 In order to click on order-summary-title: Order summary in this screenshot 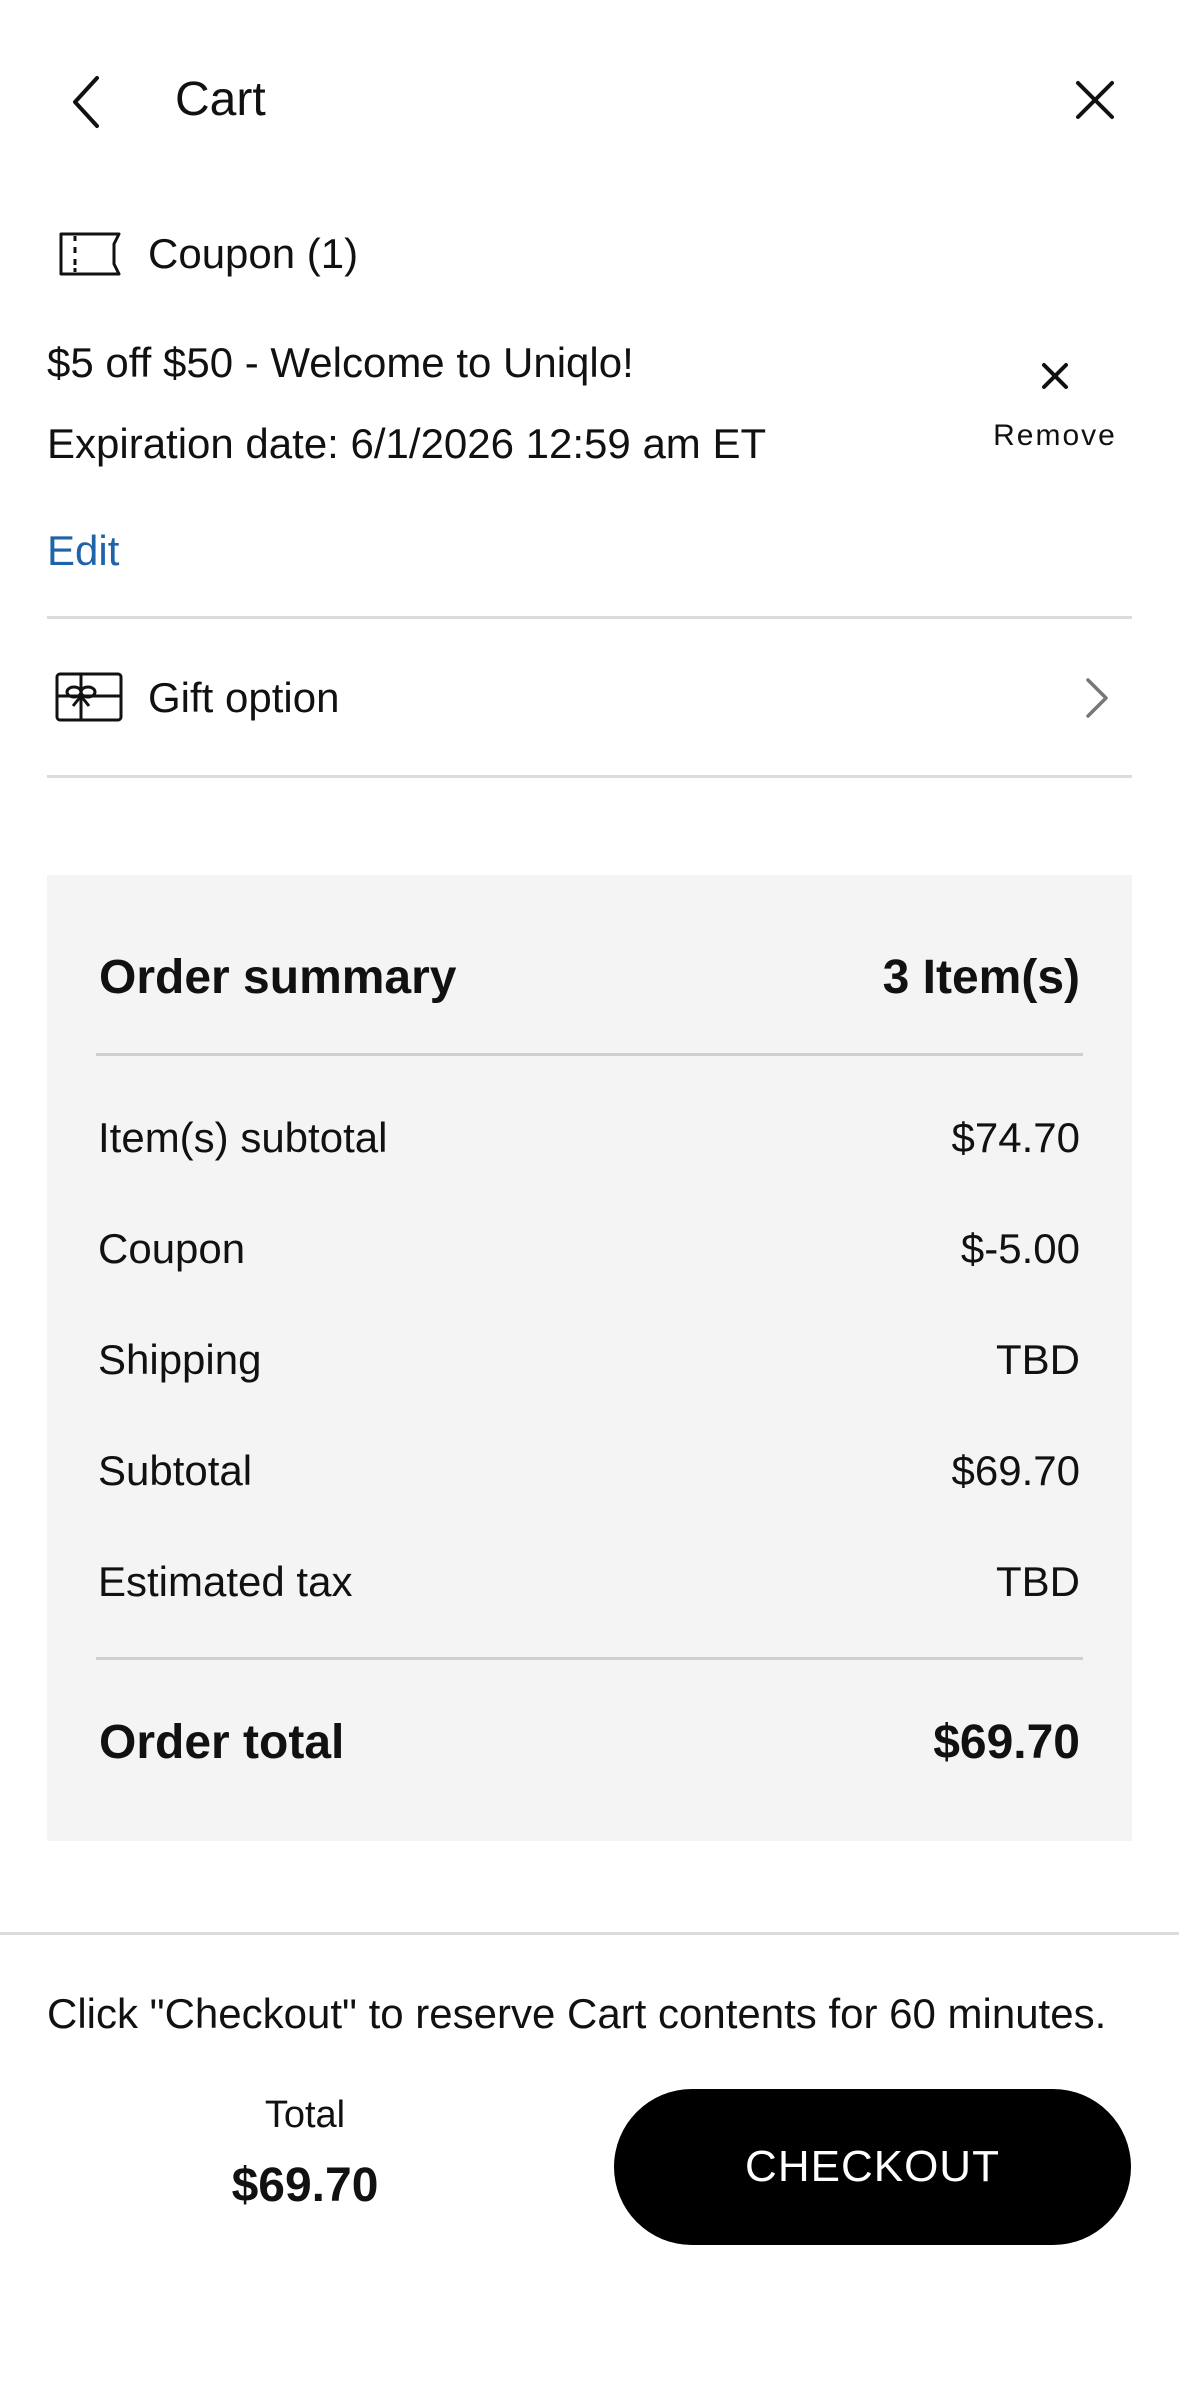, I will do `click(278, 977)`.